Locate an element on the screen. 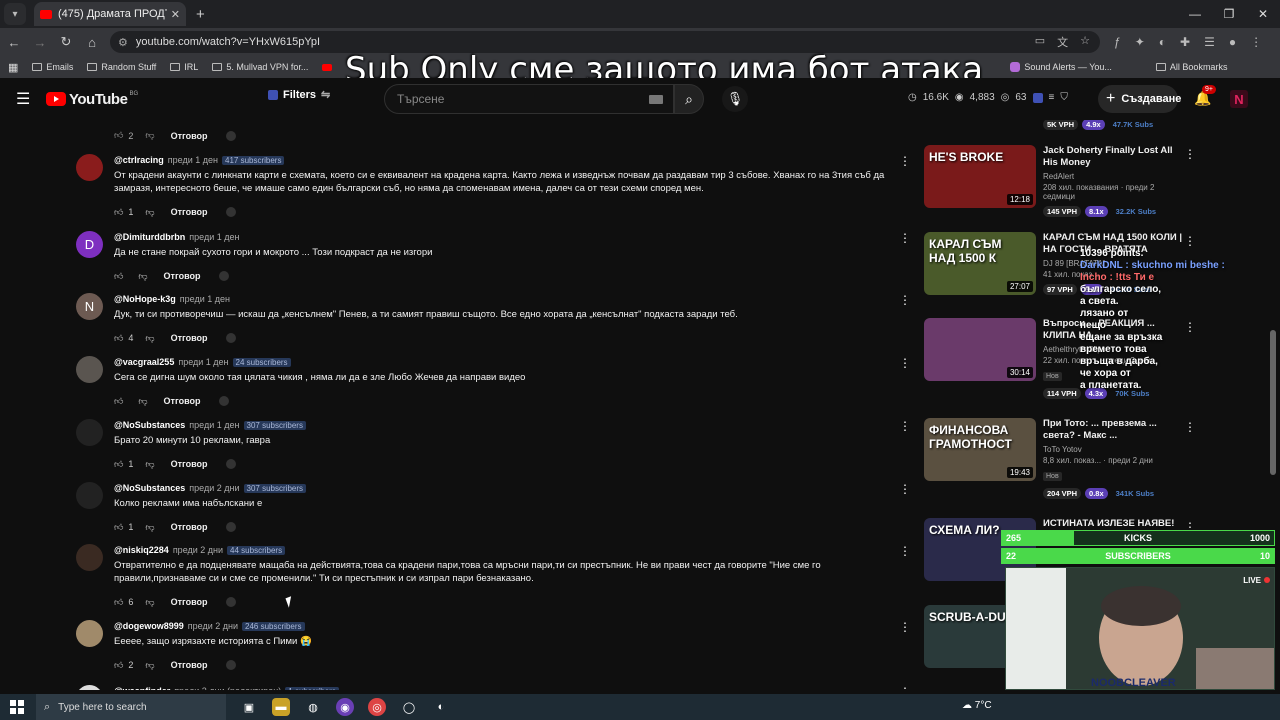 Image resolution: width=1280 pixels, height=720 pixels. app-icon: ◍ is located at coordinates (313, 707).